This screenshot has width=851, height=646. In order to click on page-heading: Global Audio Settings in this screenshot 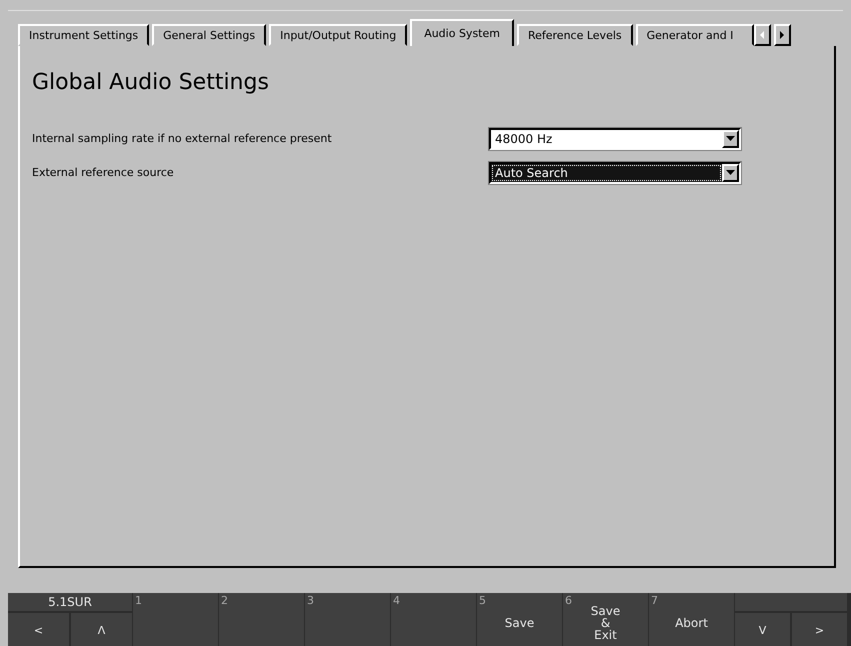, I will do `click(150, 82)`.